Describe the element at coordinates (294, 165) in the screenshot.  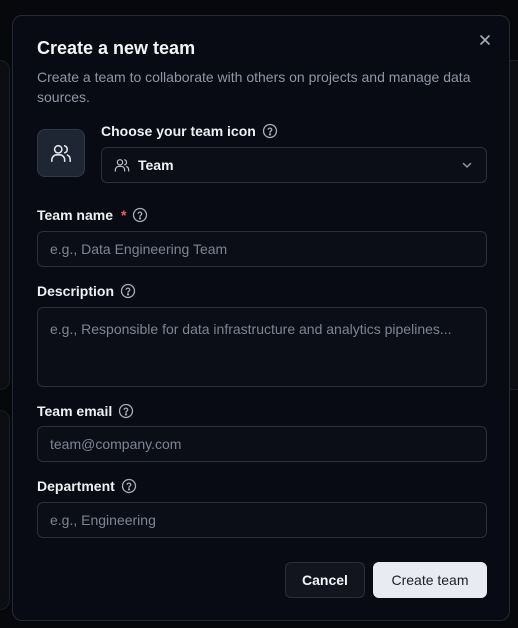
I see `team-icon-select: Team` at that location.